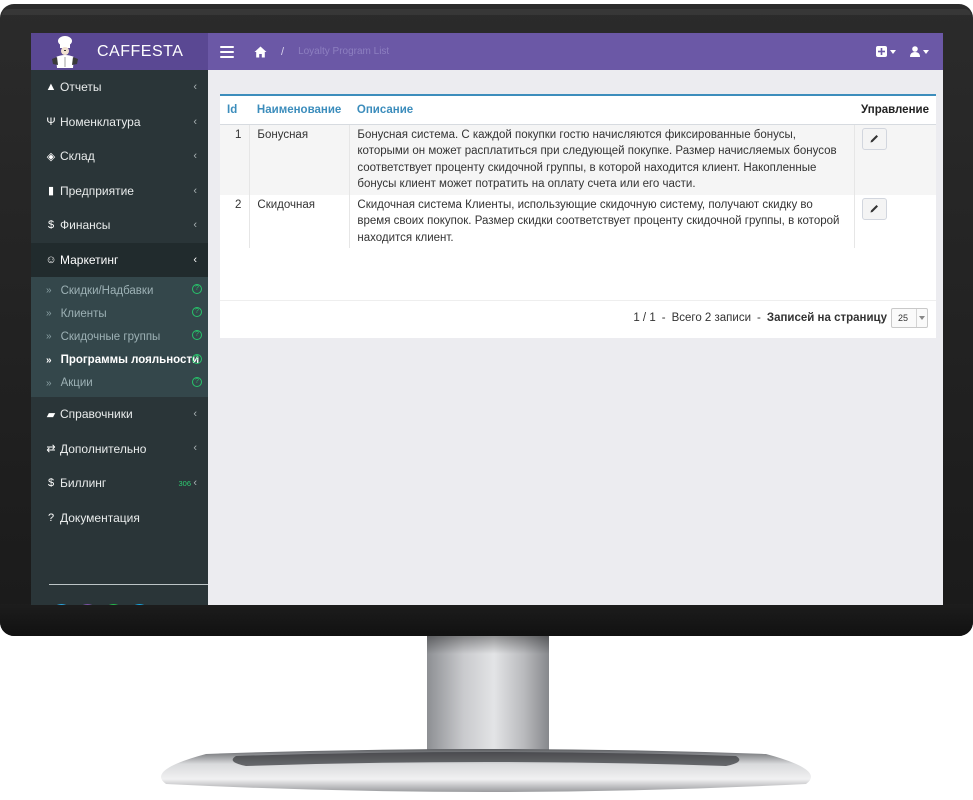  What do you see at coordinates (299, 221) in the screenshot?
I see `cell-name: Скидочная` at bounding box center [299, 221].